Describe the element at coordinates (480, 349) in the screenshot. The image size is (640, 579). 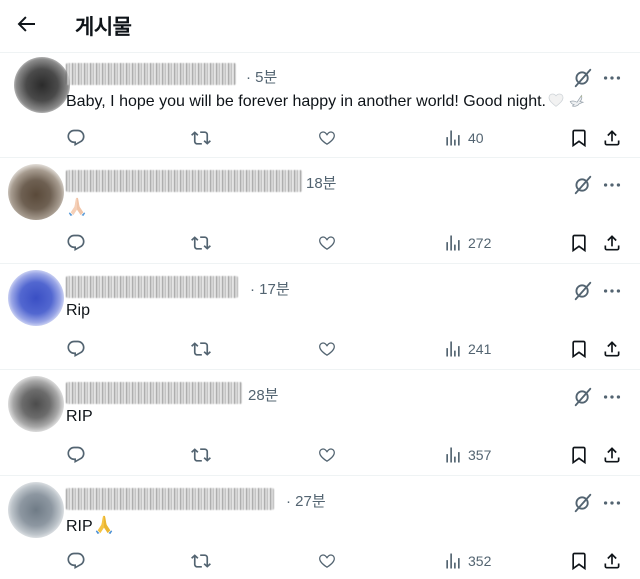
I see `views-count: 241` at that location.